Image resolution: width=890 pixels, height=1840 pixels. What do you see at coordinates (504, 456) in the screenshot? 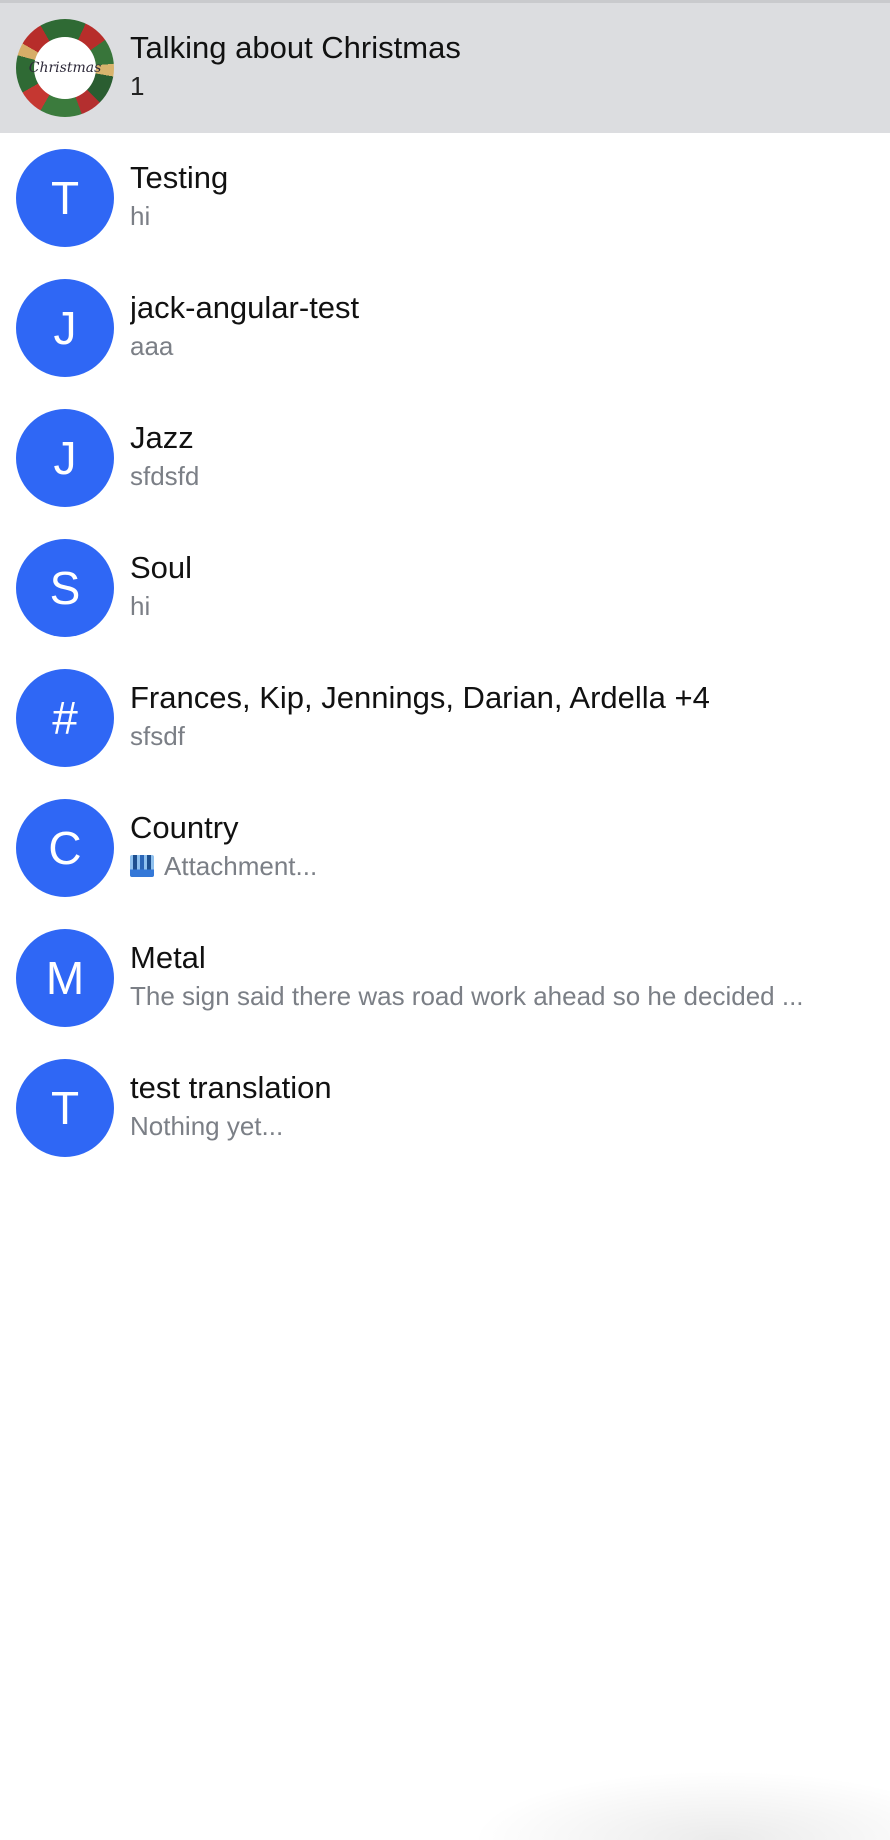
I see `channel-text: Jazz sfdsfd` at bounding box center [504, 456].